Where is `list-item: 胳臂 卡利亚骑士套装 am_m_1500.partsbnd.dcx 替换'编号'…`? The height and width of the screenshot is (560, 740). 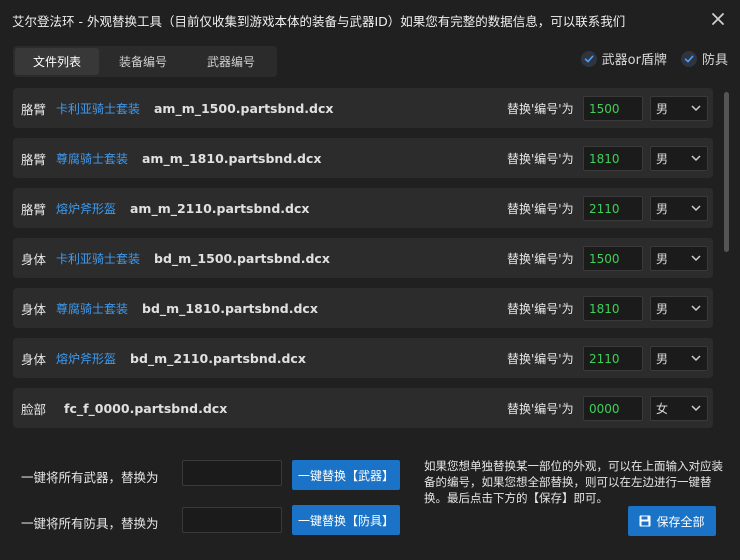
list-item: 胳臂 卡利亚骑士套装 am_m_1500.partsbnd.dcx 替换'编号'… is located at coordinates (363, 108).